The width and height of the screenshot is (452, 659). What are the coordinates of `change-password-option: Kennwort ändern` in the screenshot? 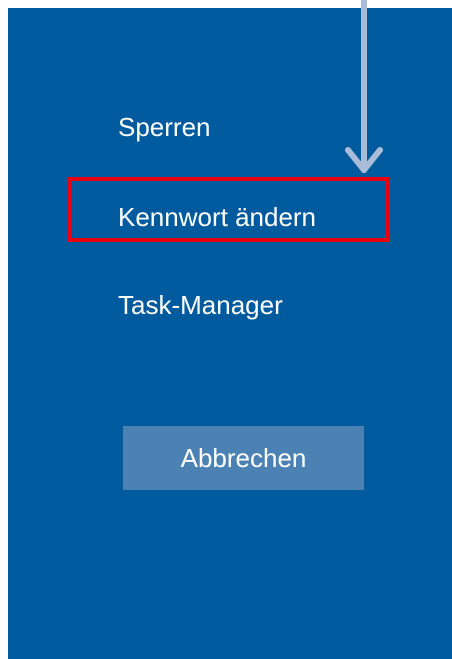 It's located at (217, 217).